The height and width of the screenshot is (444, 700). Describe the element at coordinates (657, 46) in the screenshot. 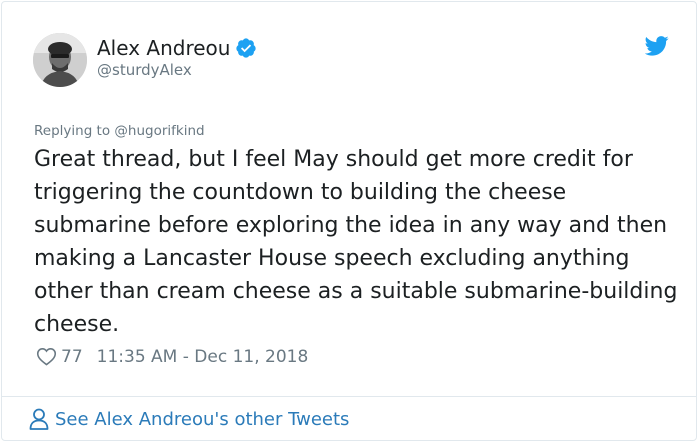

I see `twitter-bird-icon` at that location.